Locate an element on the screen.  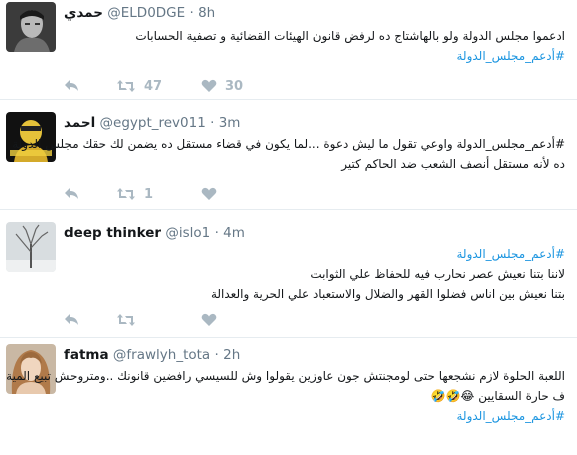
emoji-group: 😂🤣🤣 is located at coordinates (452, 396).